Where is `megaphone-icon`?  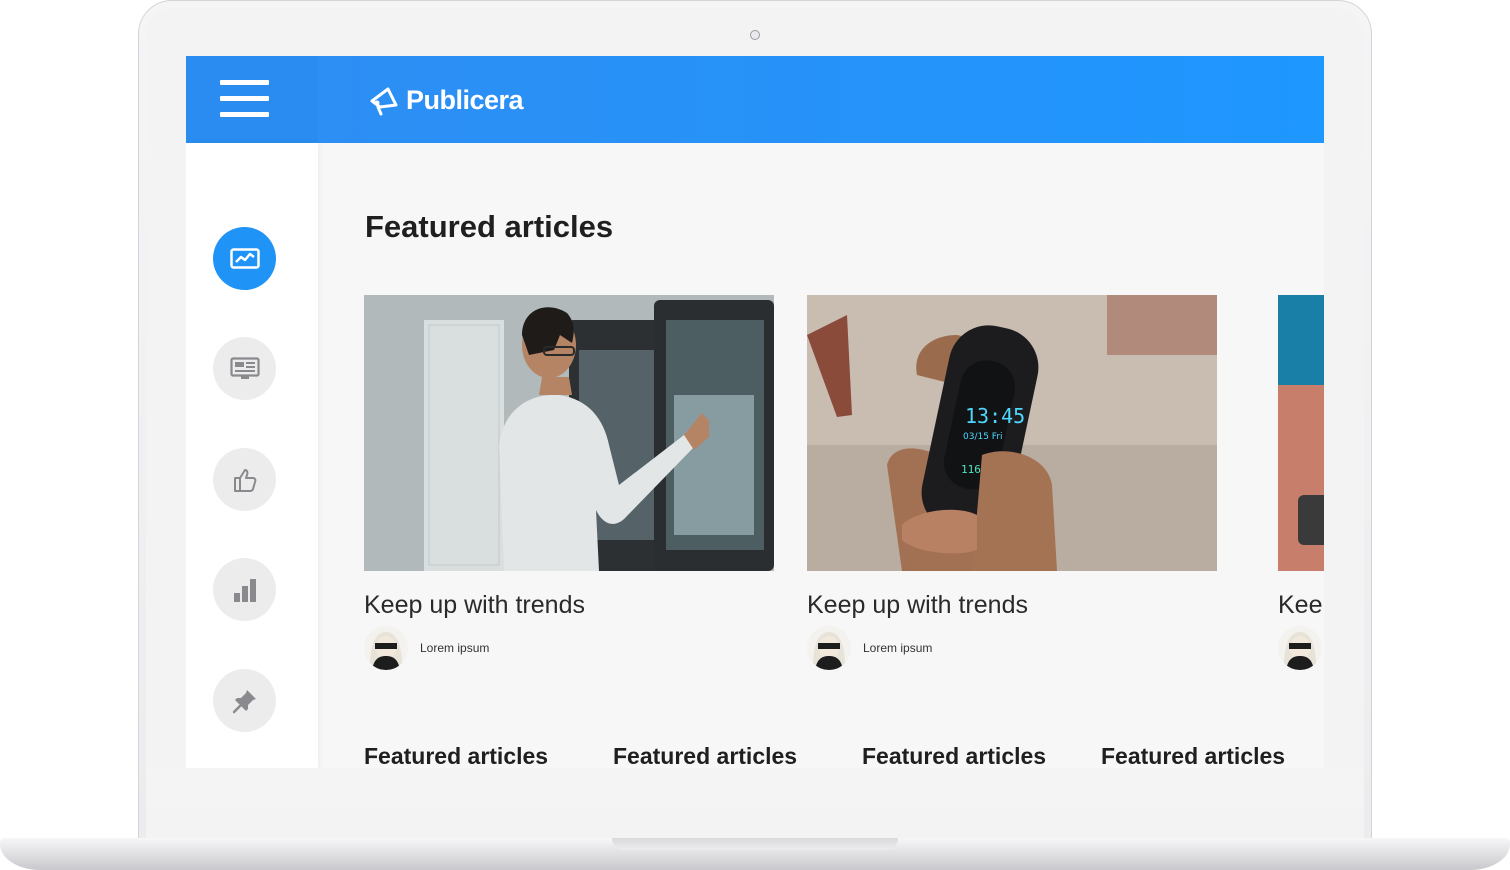 megaphone-icon is located at coordinates (384, 101).